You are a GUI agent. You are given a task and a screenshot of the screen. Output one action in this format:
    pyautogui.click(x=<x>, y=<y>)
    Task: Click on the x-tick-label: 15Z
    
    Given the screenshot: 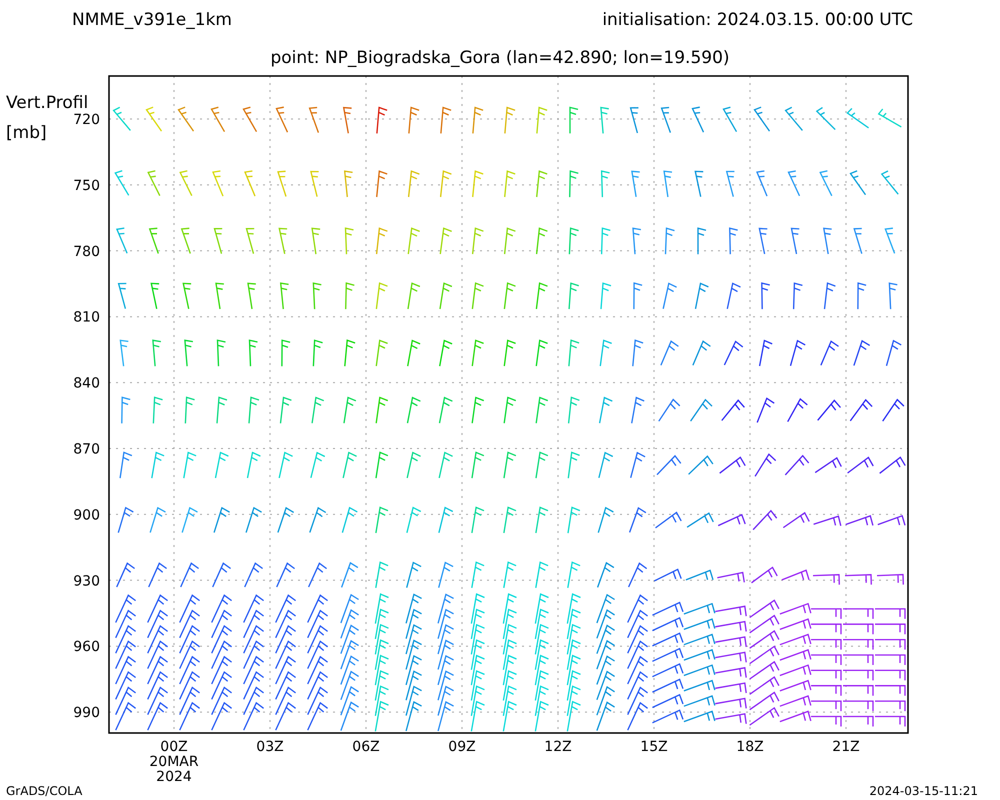 What is the action you would take?
    pyautogui.click(x=654, y=747)
    